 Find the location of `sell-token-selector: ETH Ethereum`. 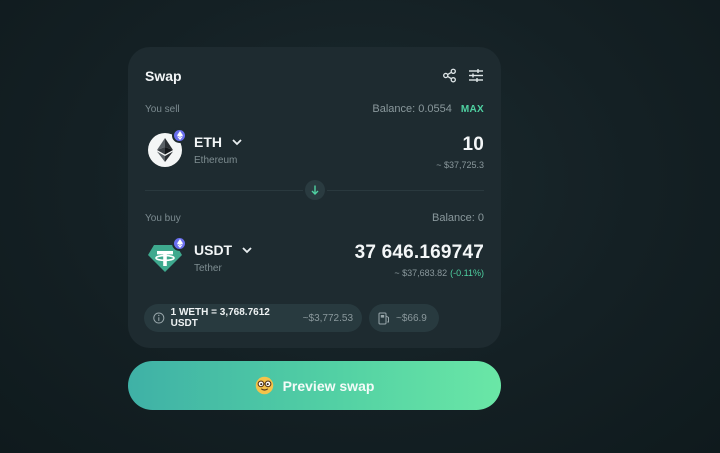

sell-token-selector: ETH Ethereum is located at coordinates (195, 147).